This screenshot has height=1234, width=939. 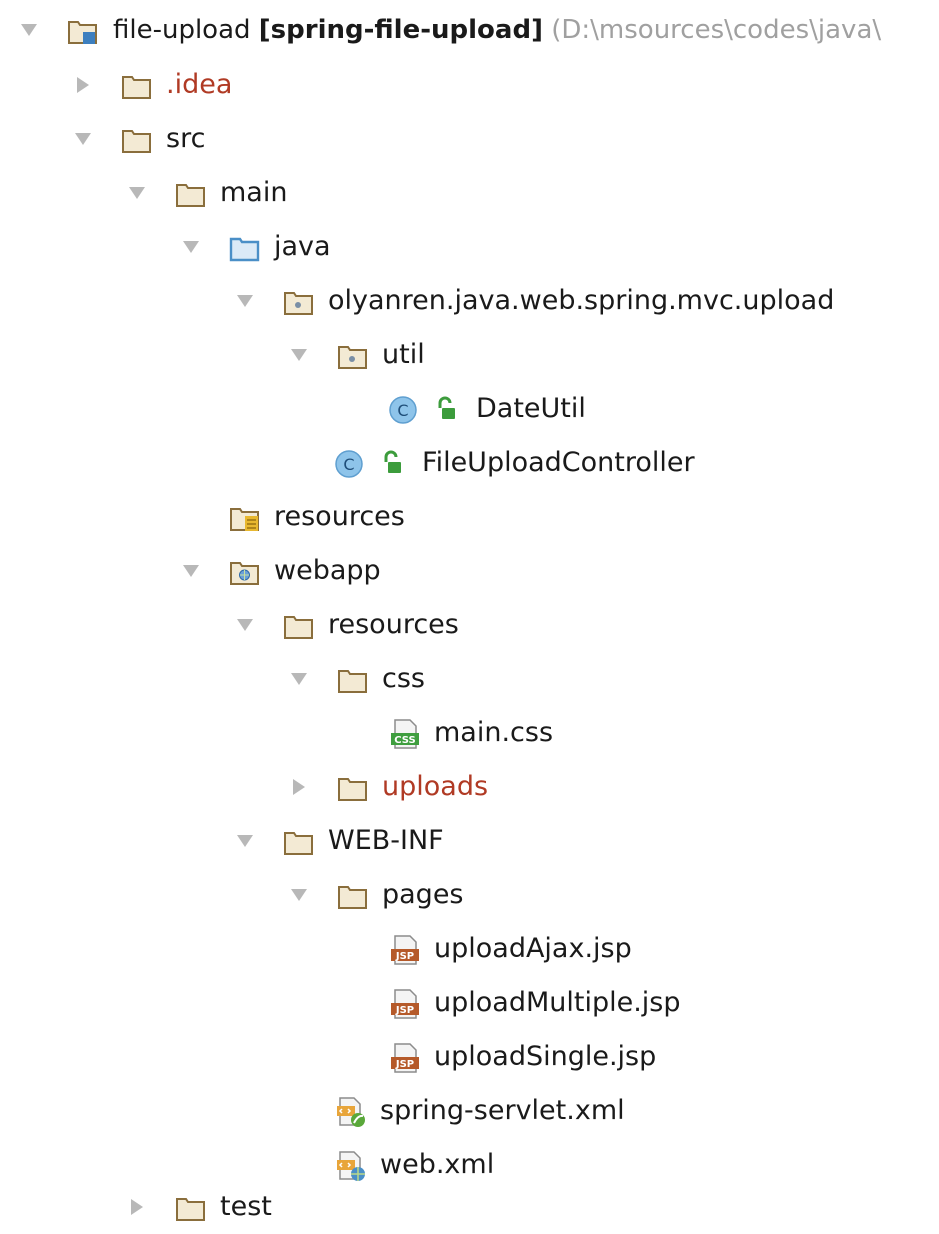 I want to click on tree-node-label: uploadAjax.jsp, so click(x=533, y=948).